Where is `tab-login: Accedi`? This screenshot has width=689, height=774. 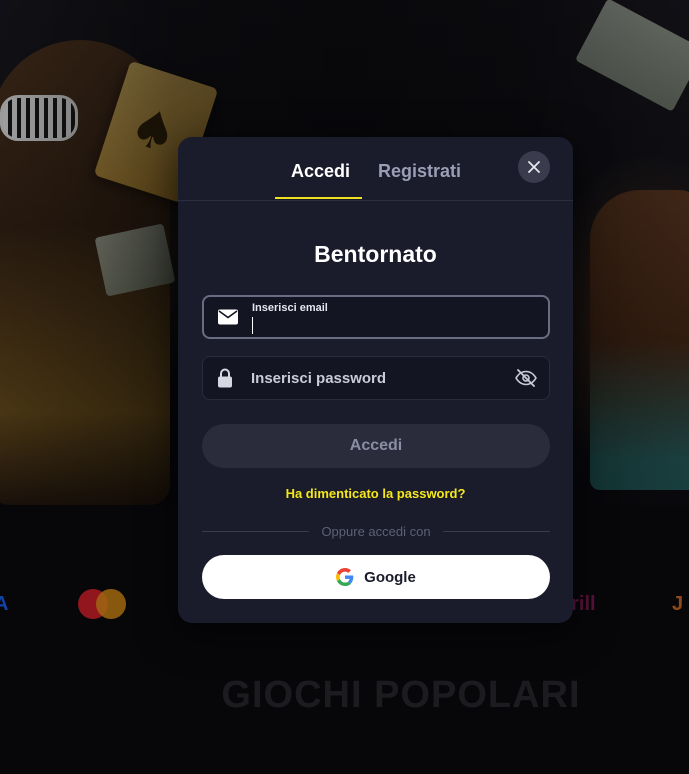
tab-login: Accedi is located at coordinates (320, 171).